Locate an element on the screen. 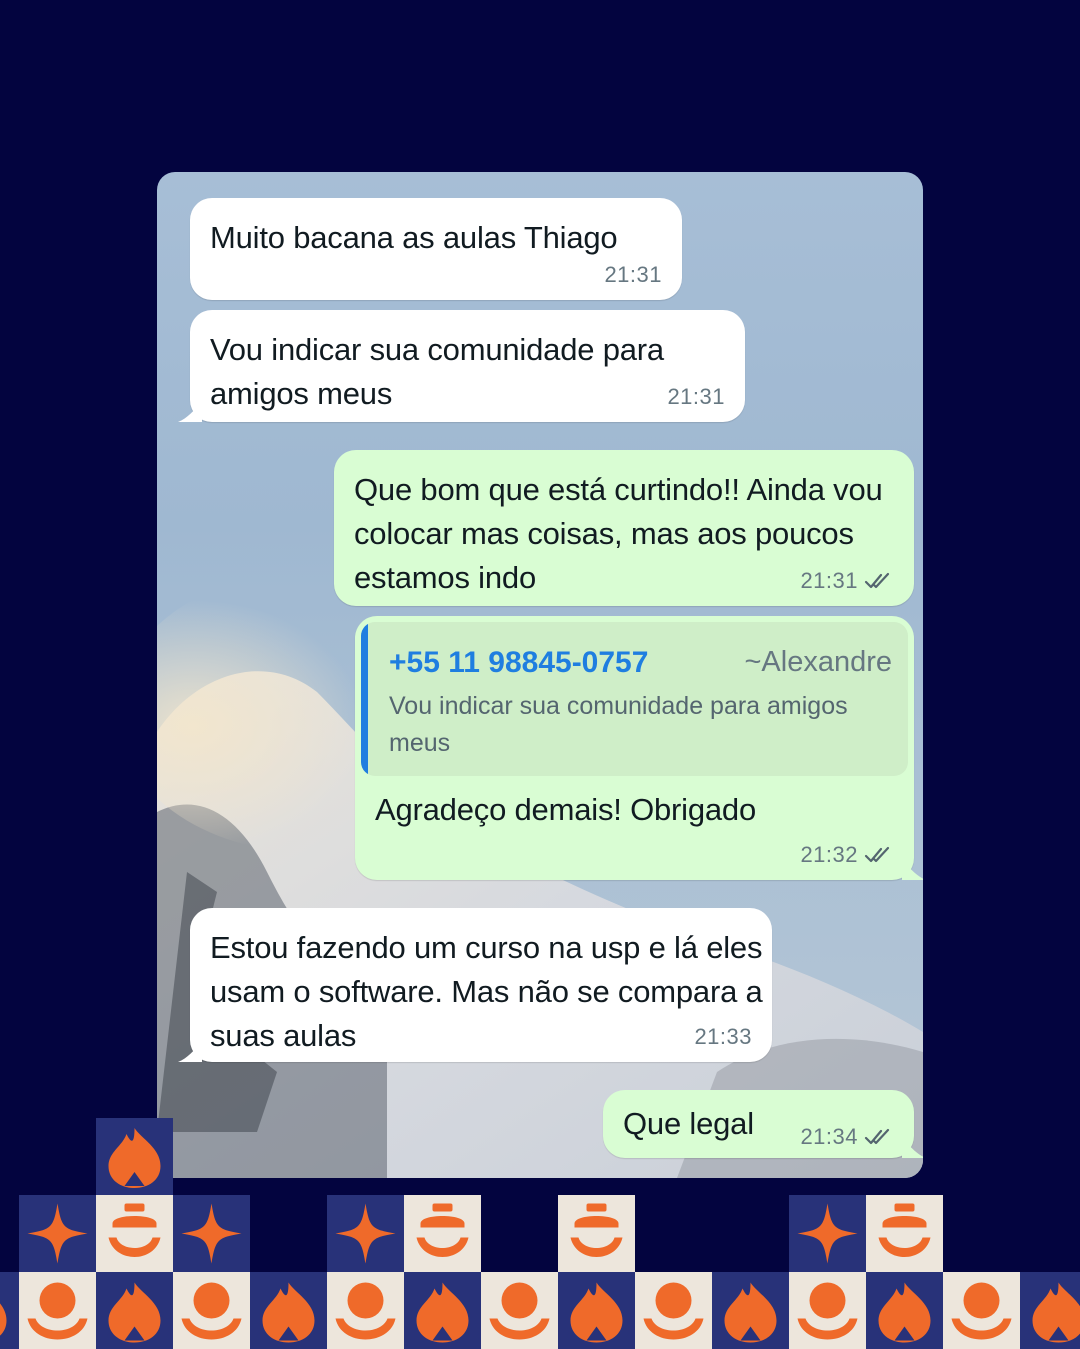  message-time: 21:34 is located at coordinates (847, 1137).